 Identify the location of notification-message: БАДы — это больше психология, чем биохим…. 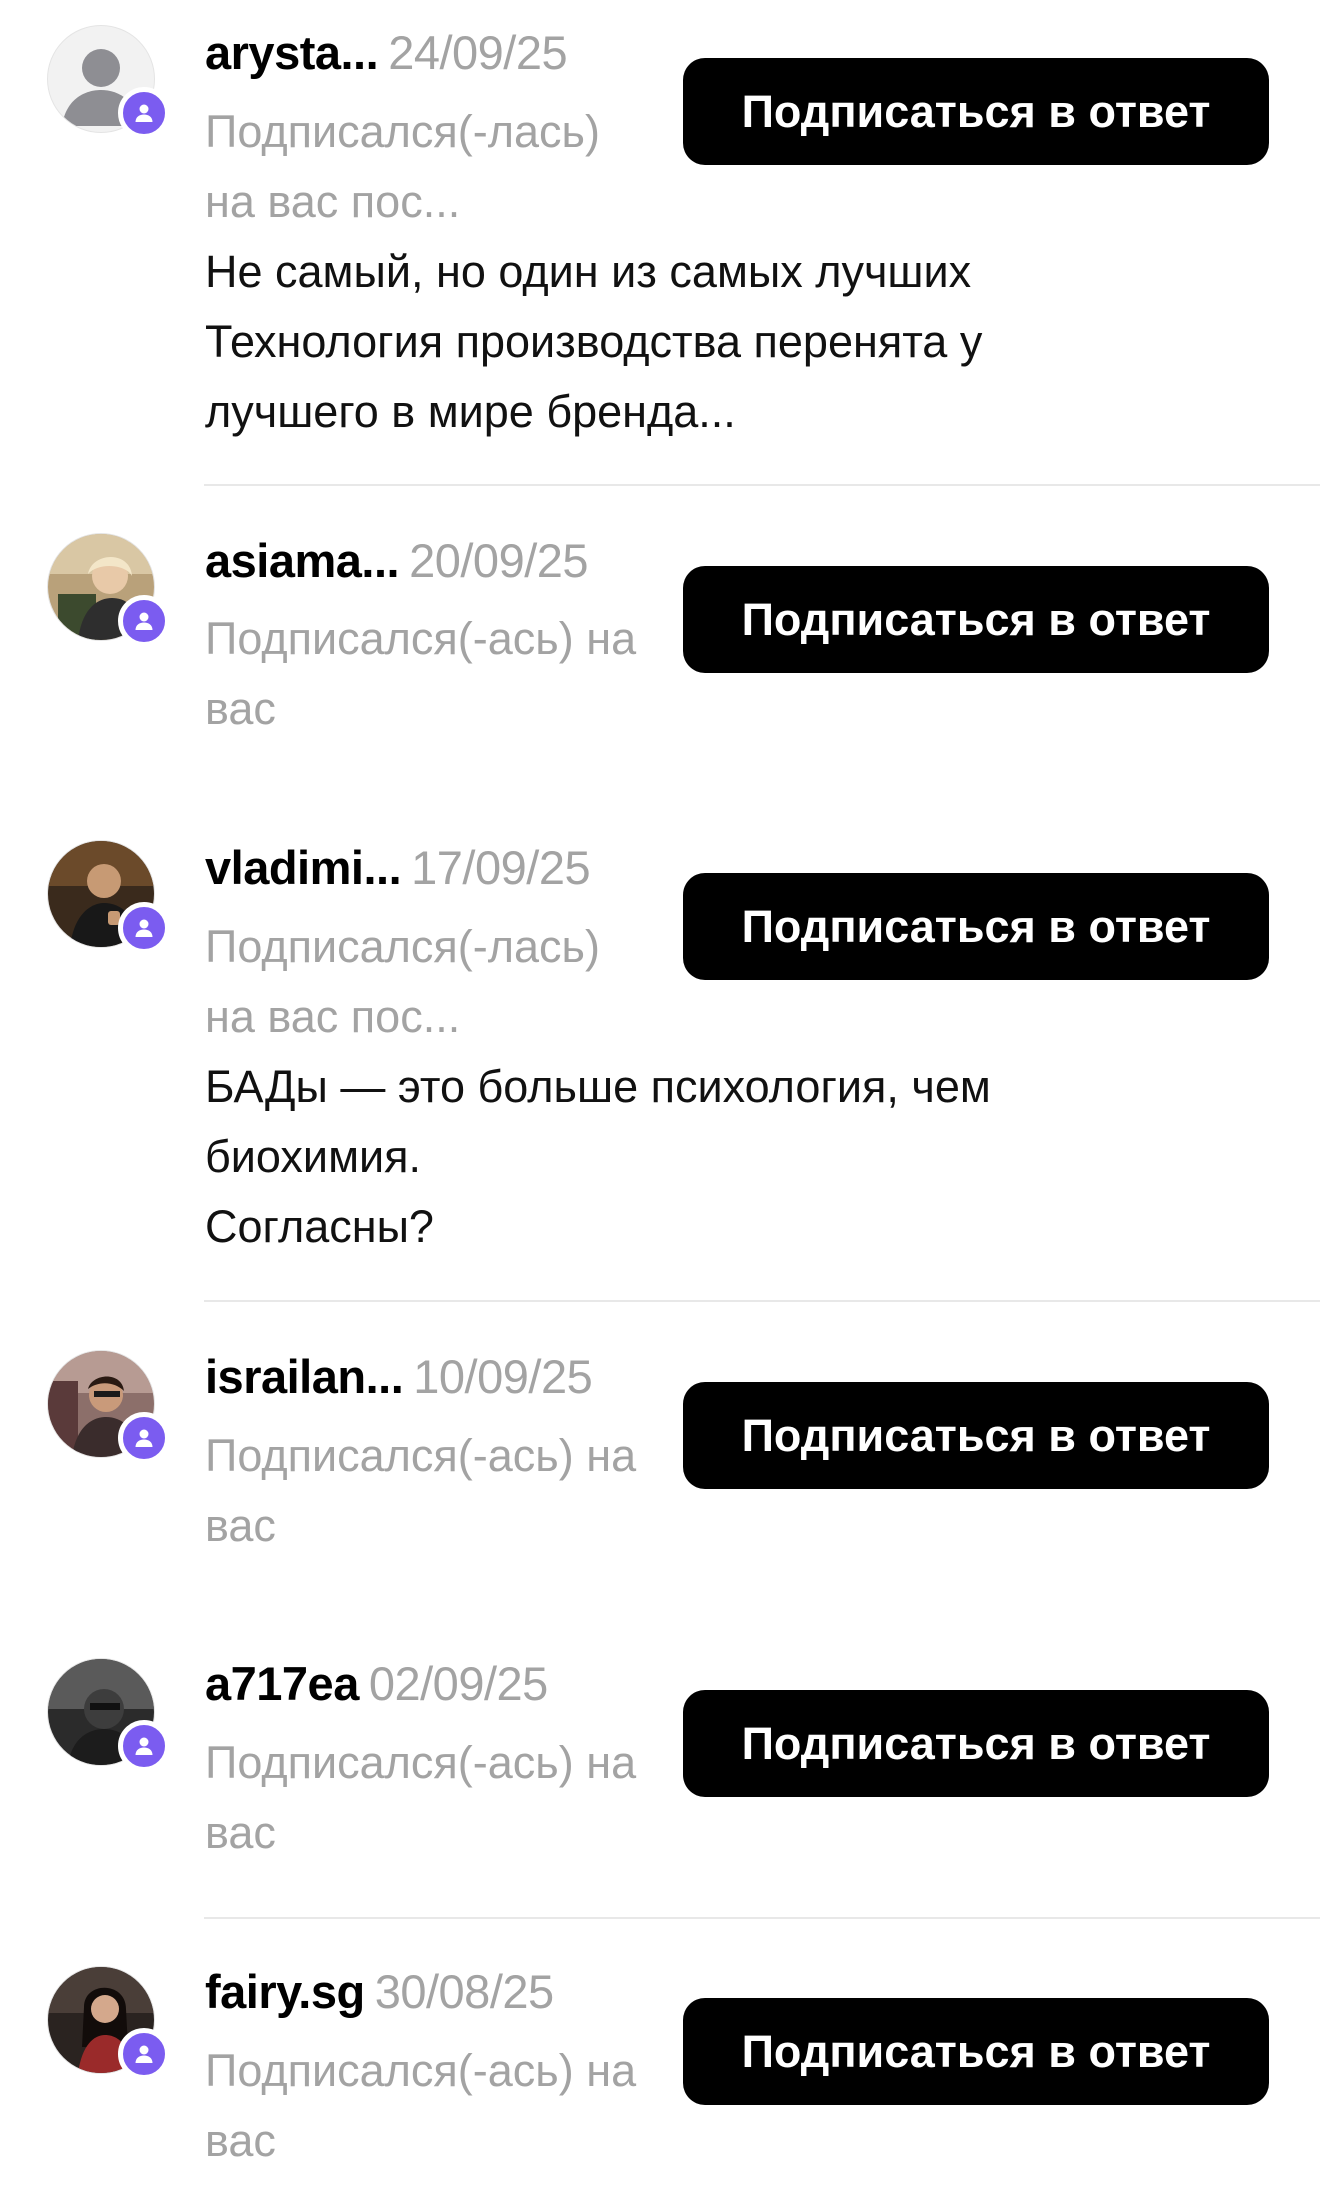
(598, 1156).